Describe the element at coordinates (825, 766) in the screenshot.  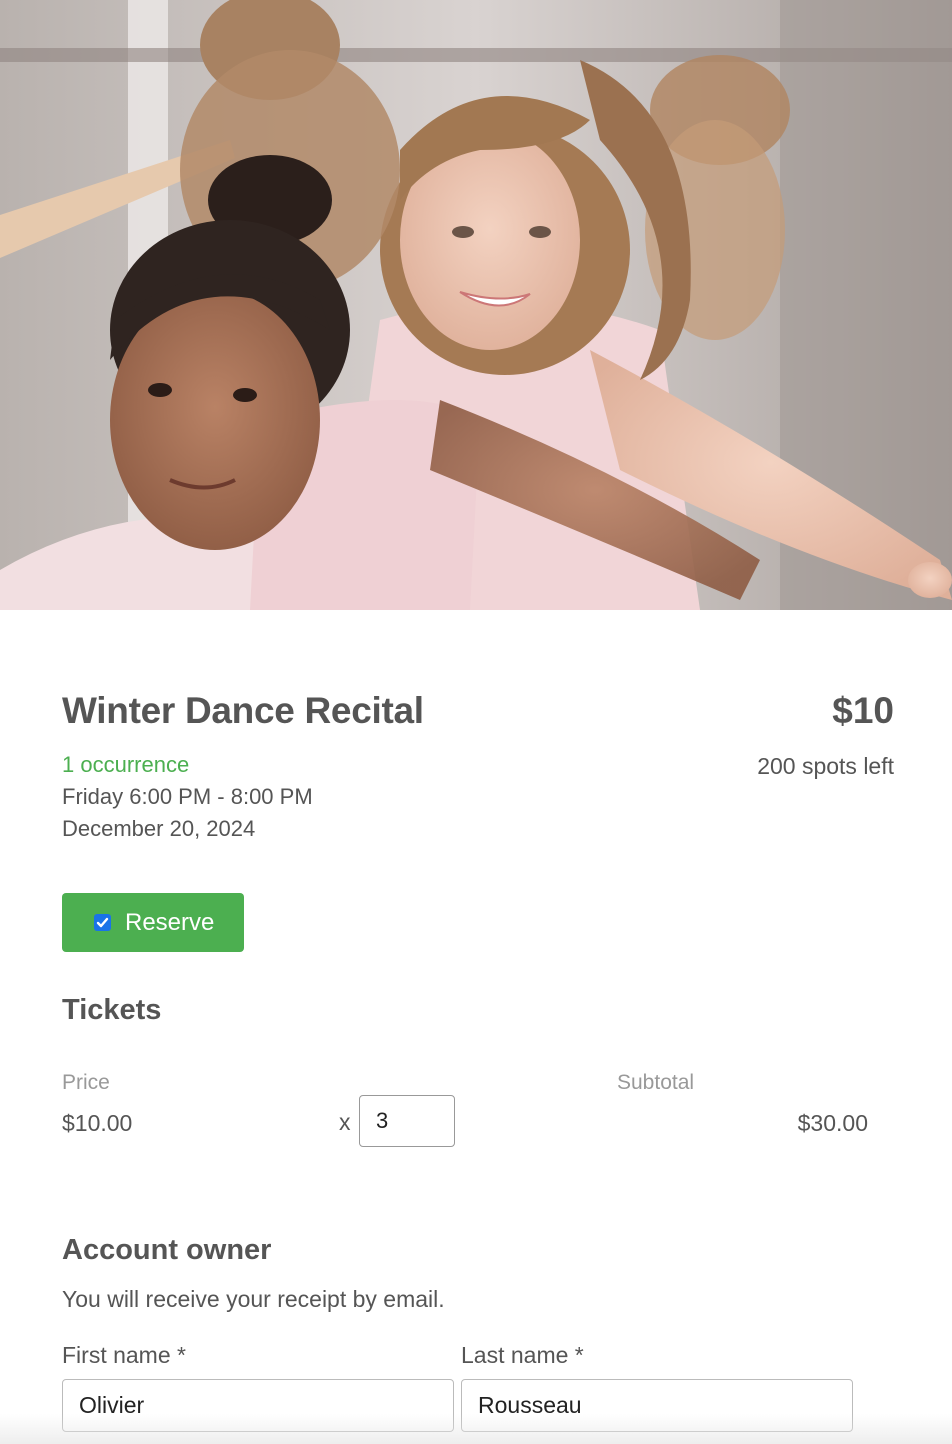
I see `spots-left: 200 spots left` at that location.